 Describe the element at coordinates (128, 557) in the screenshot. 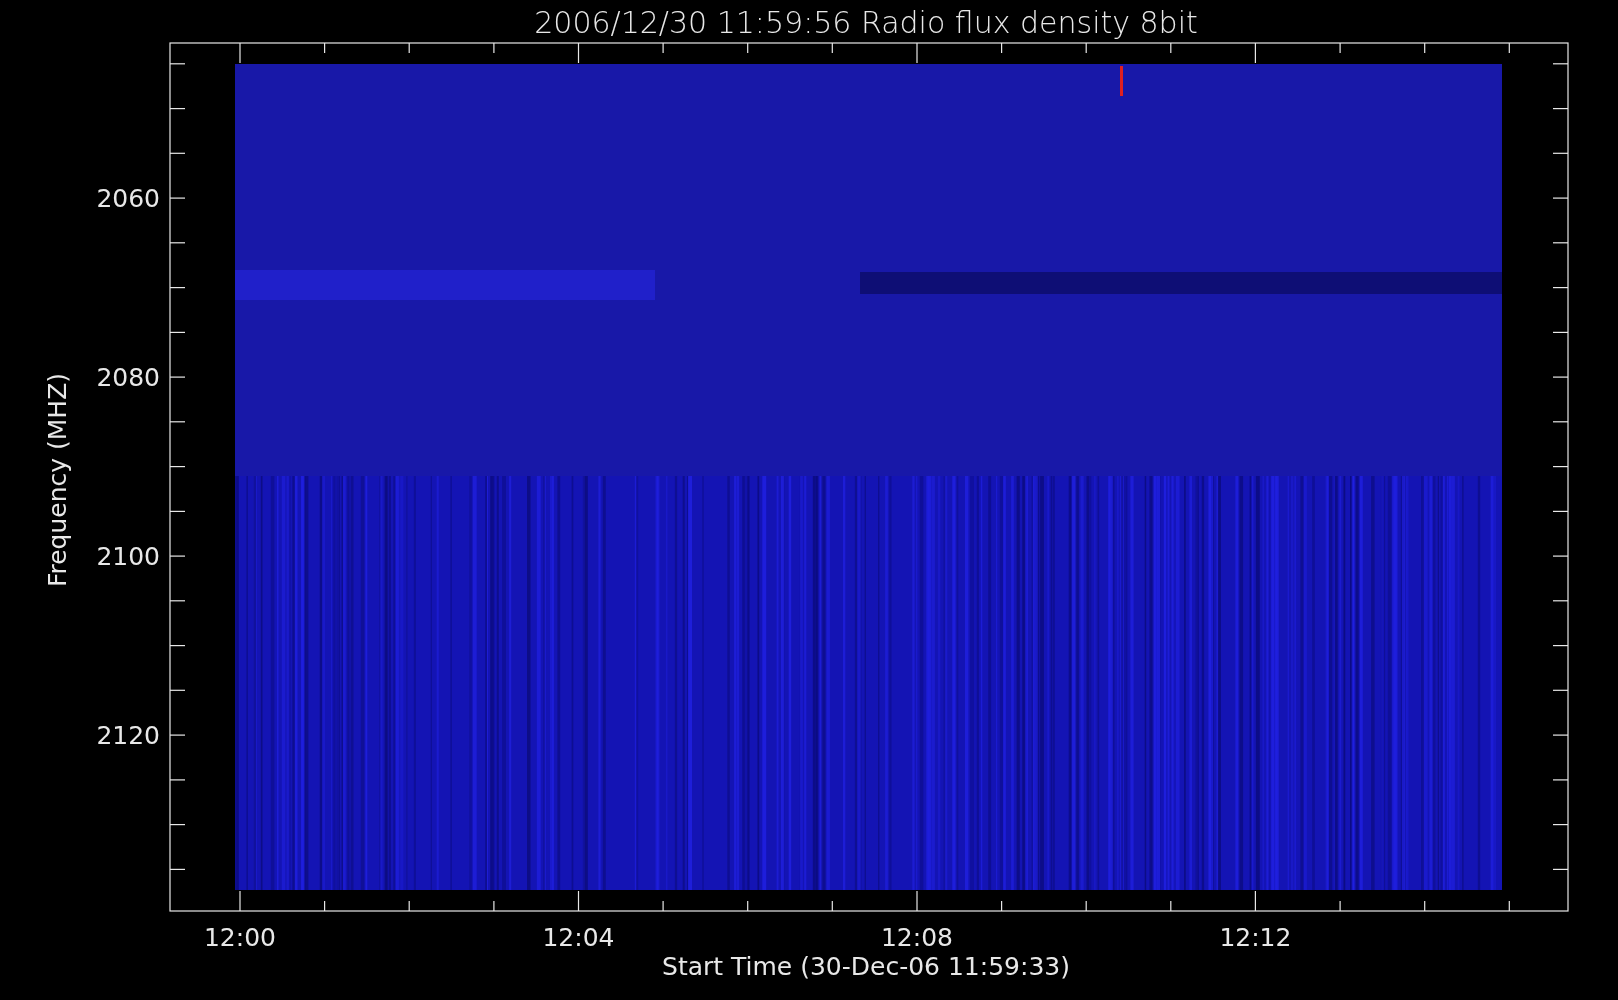

I see `y-tick-label: 2100` at that location.